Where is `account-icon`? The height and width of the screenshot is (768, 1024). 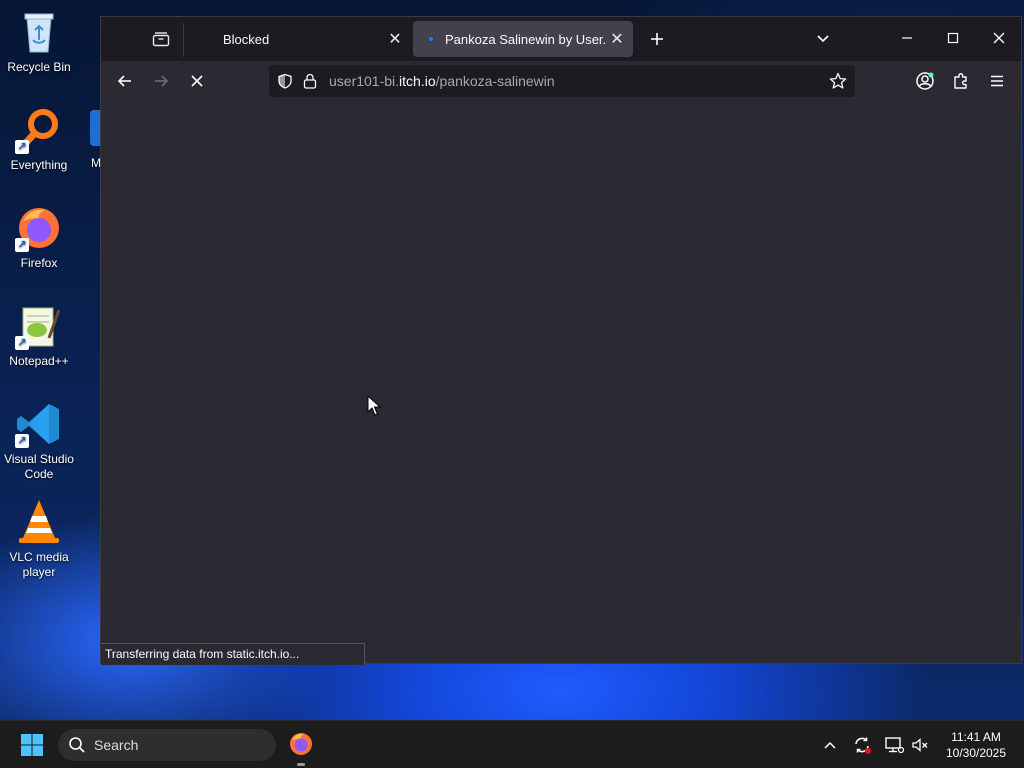 account-icon is located at coordinates (925, 81).